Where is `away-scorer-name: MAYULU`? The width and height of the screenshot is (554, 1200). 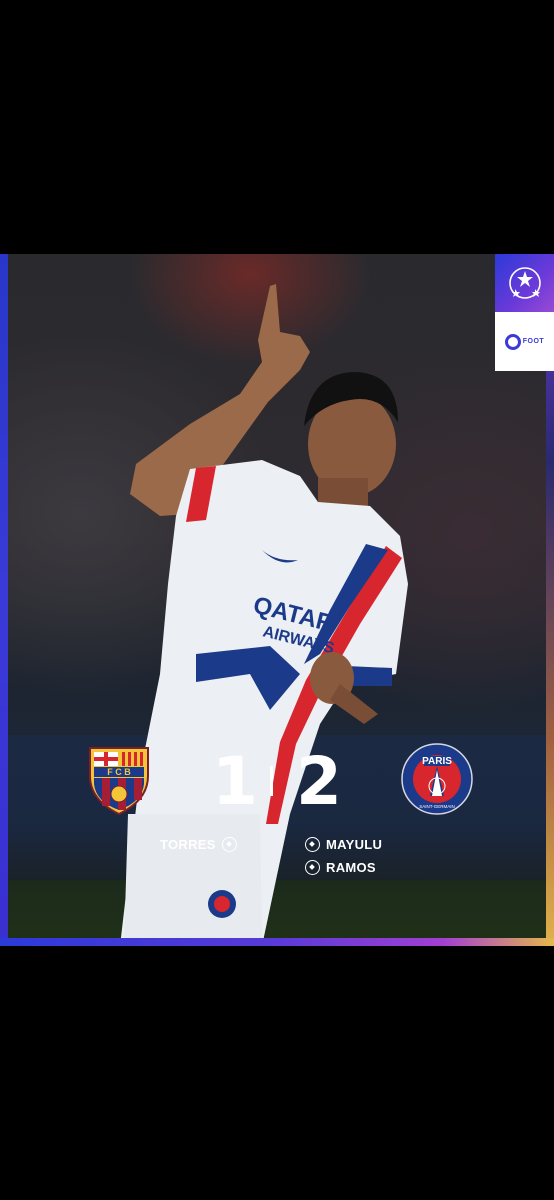 away-scorer-name: MAYULU is located at coordinates (354, 844).